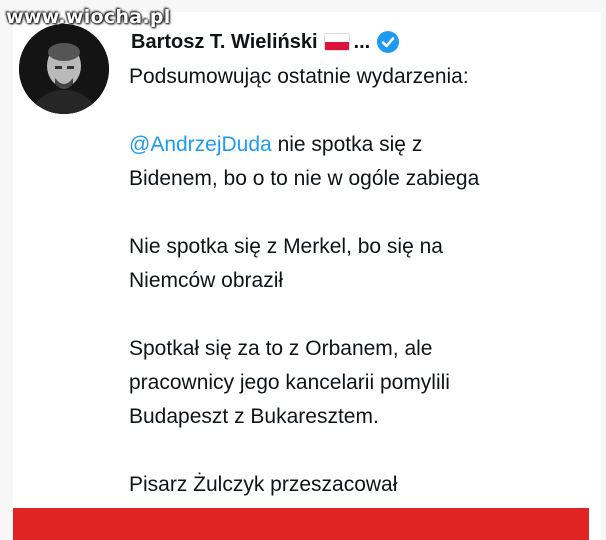 This screenshot has height=540, width=606. What do you see at coordinates (286, 246) in the screenshot?
I see `tweet-line: Nie spotka się z Merkel, bo się na` at bounding box center [286, 246].